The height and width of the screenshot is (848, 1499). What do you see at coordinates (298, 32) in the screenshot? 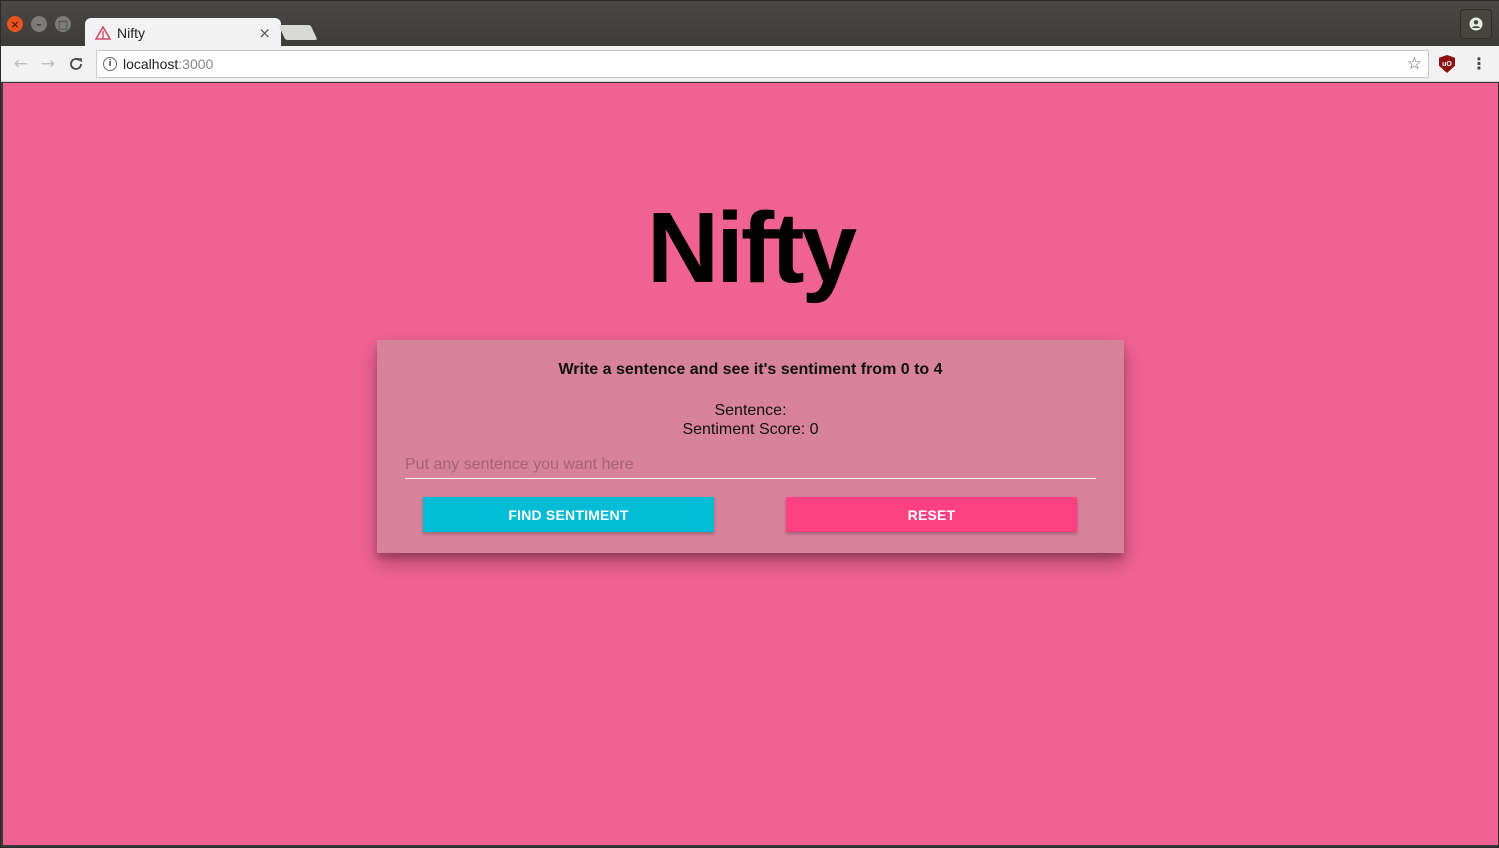
I see `new-tab-button` at bounding box center [298, 32].